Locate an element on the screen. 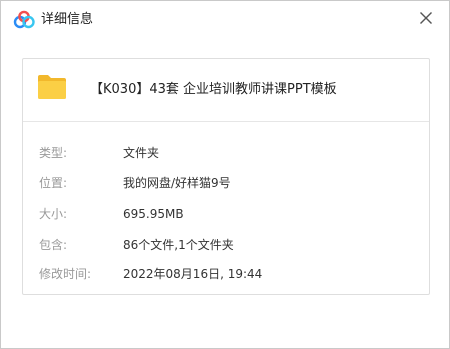 The width and height of the screenshot is (450, 349). close-icon is located at coordinates (426, 18).